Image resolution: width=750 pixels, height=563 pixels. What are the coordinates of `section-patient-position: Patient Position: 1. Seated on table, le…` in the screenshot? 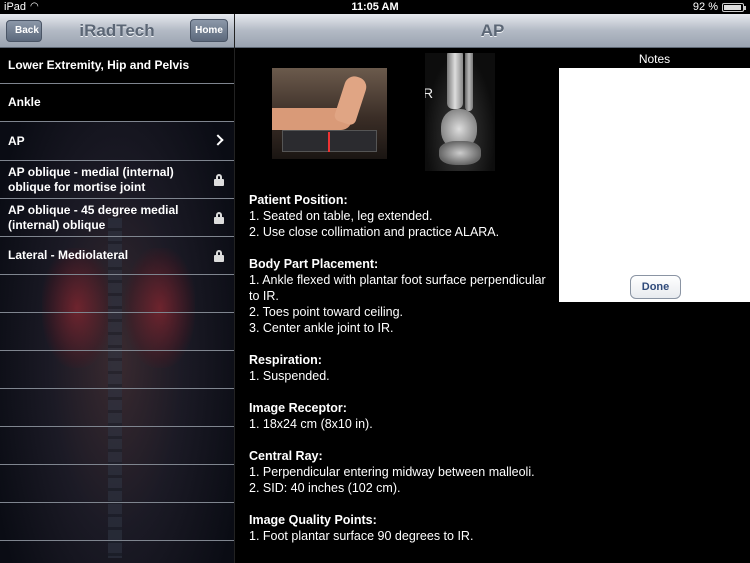 It's located at (399, 216).